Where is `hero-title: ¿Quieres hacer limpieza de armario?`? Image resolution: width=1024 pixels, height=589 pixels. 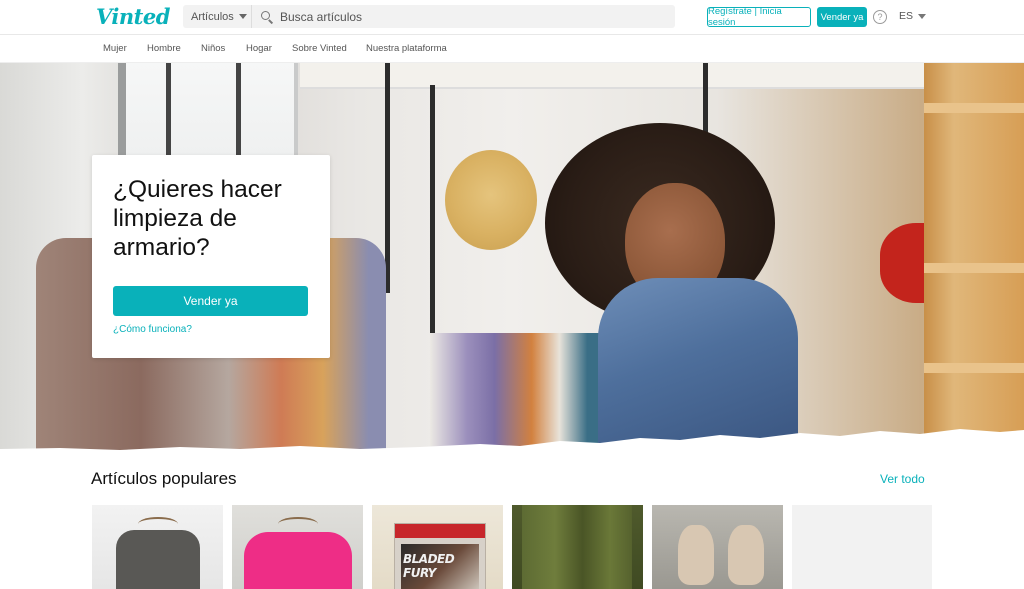
hero-title: ¿Quieres hacer limpieza de armario? is located at coordinates (197, 218).